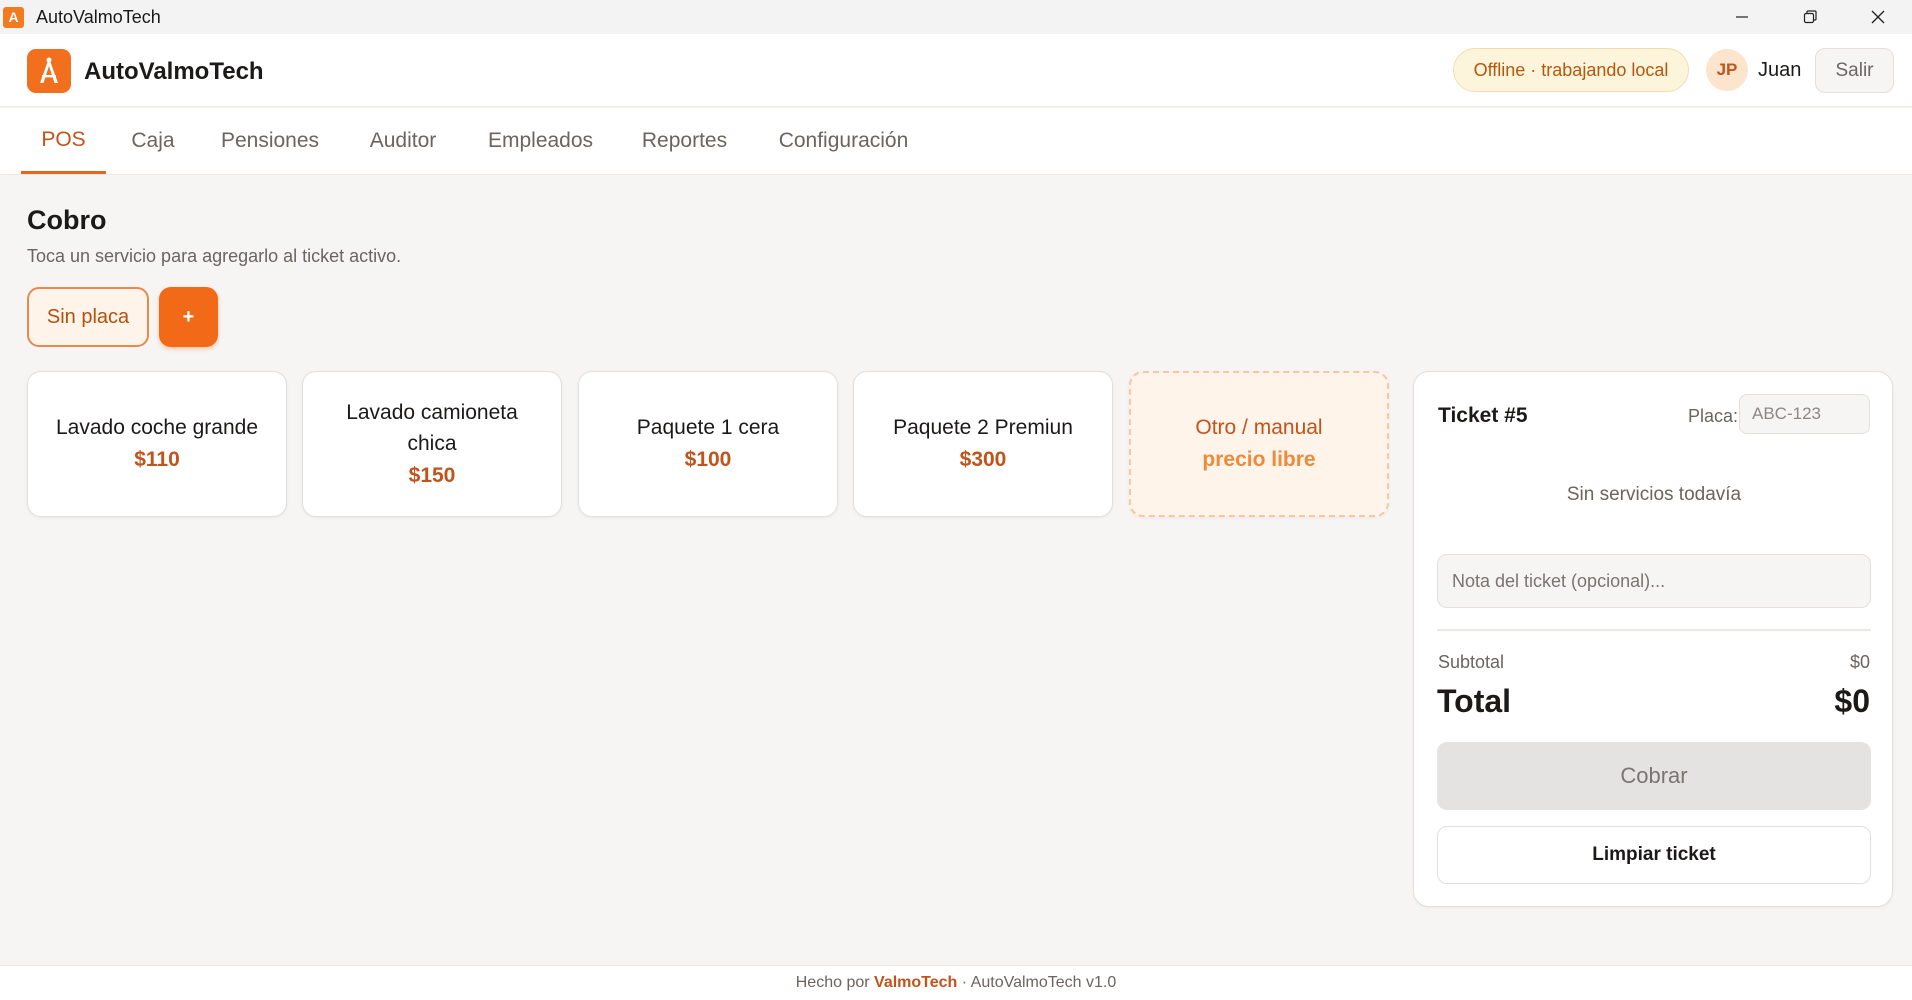  I want to click on ticket-title: Ticket #5, so click(1483, 415).